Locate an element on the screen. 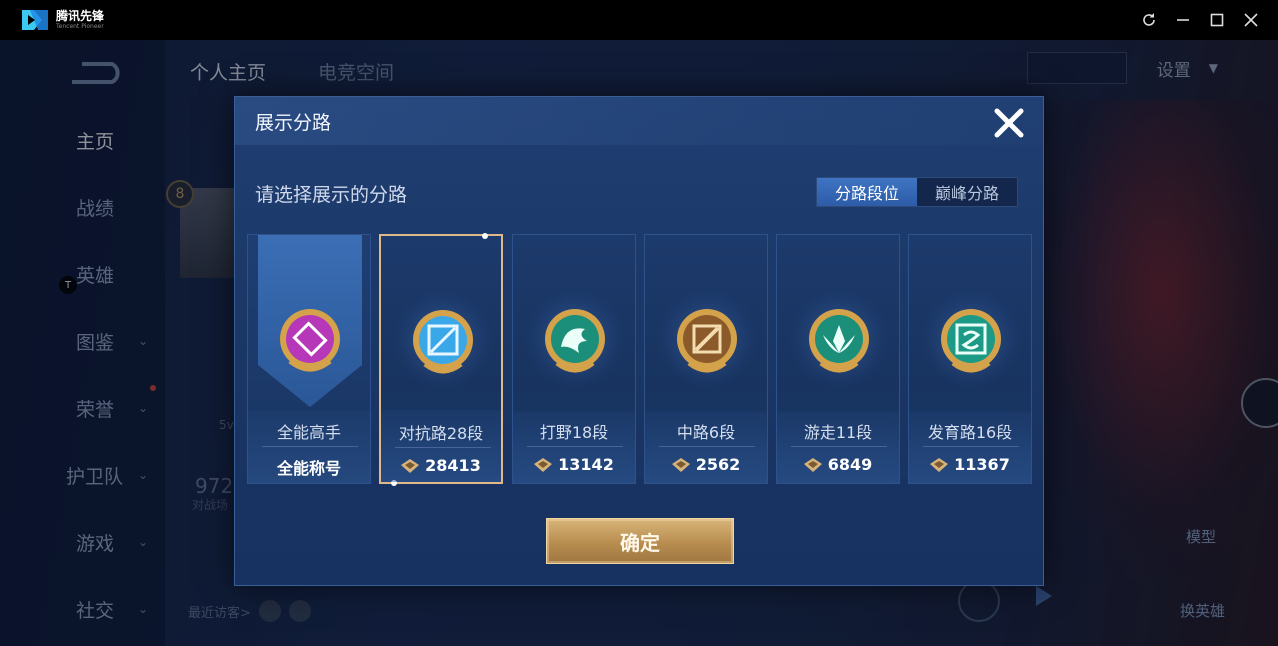 The image size is (1278, 646). lane-type-toggle: 分路段位 巅峰分路 is located at coordinates (917, 192).